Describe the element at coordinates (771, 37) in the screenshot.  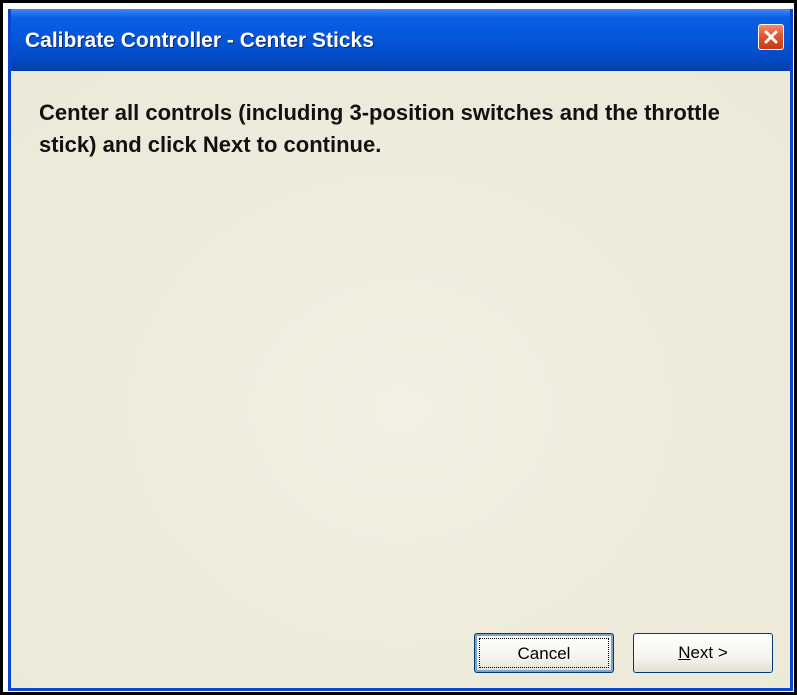
I see `close-button` at that location.